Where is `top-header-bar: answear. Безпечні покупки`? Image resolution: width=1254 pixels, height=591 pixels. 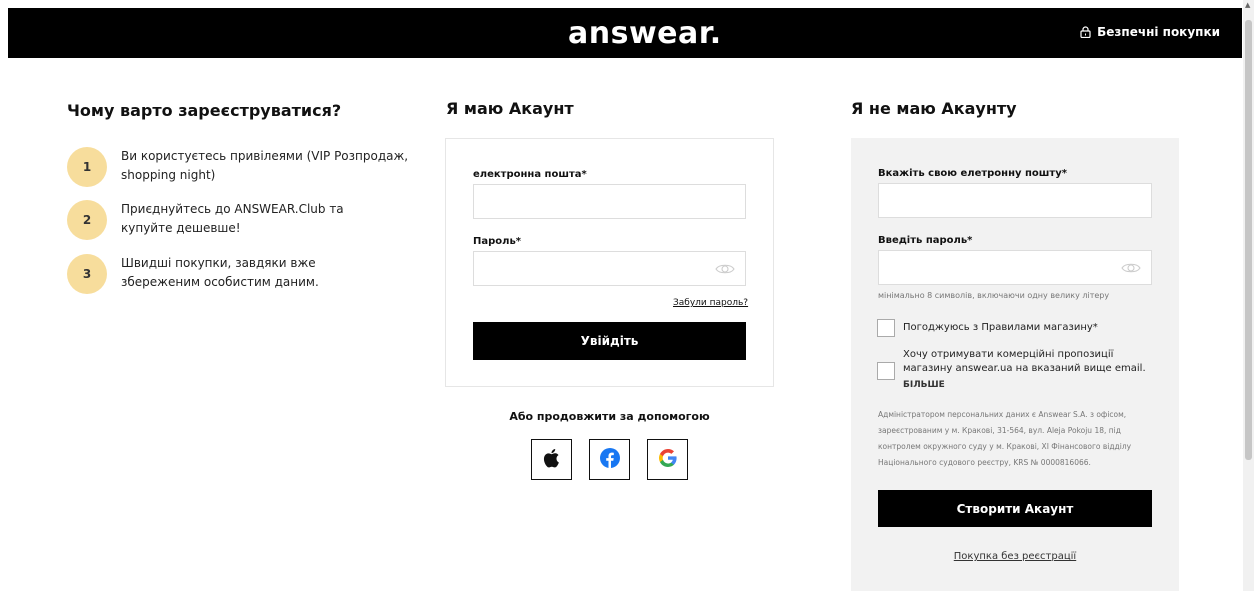 top-header-bar: answear. Безпечні покупки is located at coordinates (625, 33).